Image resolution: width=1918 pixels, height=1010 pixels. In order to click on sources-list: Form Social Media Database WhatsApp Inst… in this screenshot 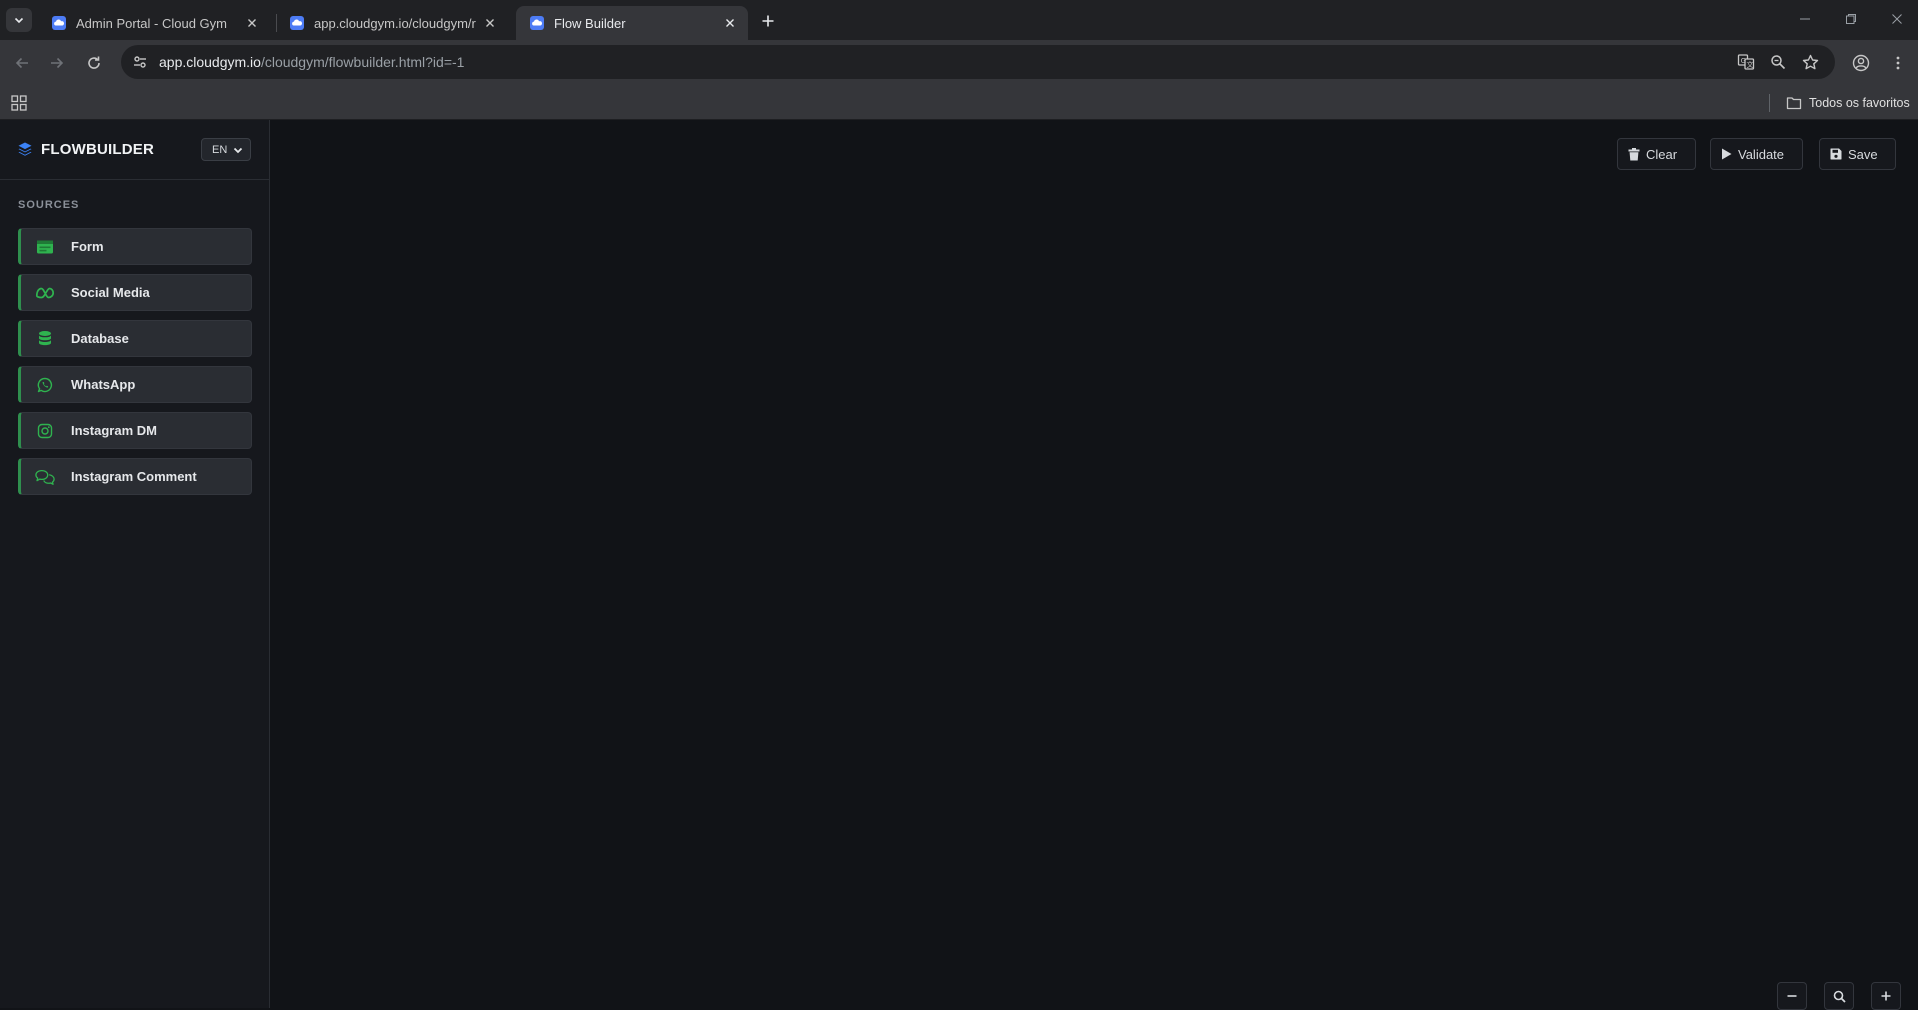, I will do `click(135, 366)`.